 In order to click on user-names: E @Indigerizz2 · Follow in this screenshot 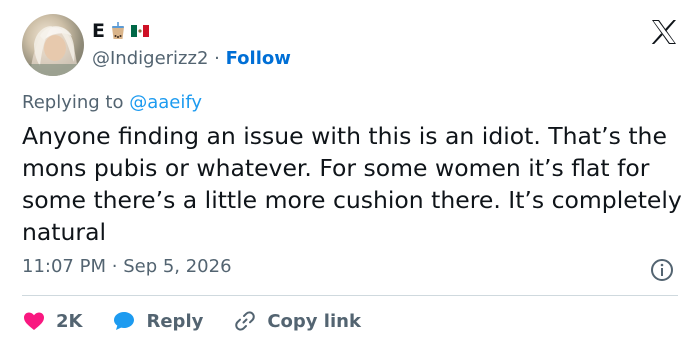, I will do `click(191, 43)`.